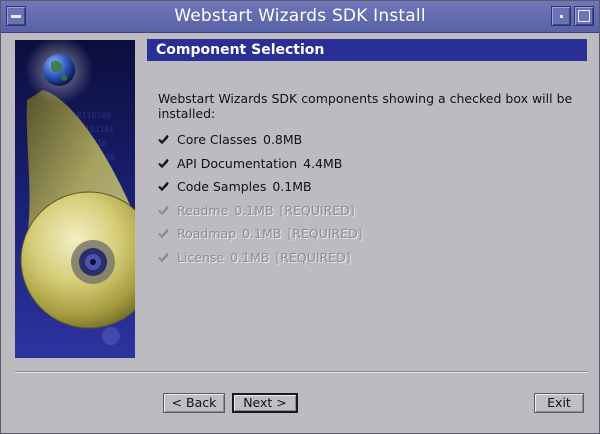 The width and height of the screenshot is (600, 434). I want to click on svg-text: 0110100, so click(94, 115).